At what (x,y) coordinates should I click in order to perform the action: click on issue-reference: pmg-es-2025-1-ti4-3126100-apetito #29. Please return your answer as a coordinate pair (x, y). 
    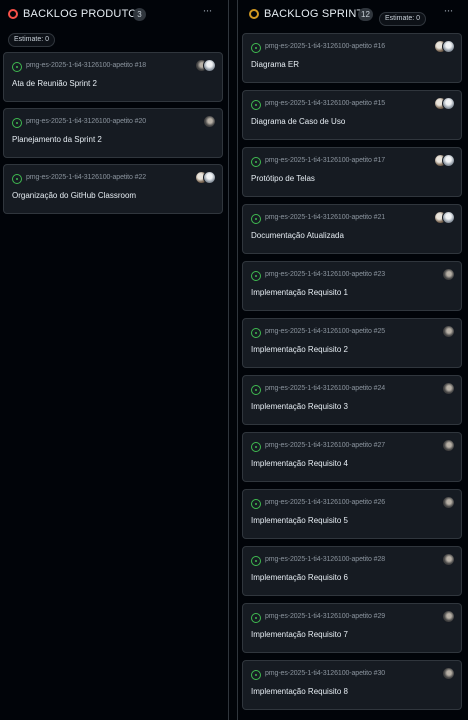
    Looking at the image, I should click on (325, 616).